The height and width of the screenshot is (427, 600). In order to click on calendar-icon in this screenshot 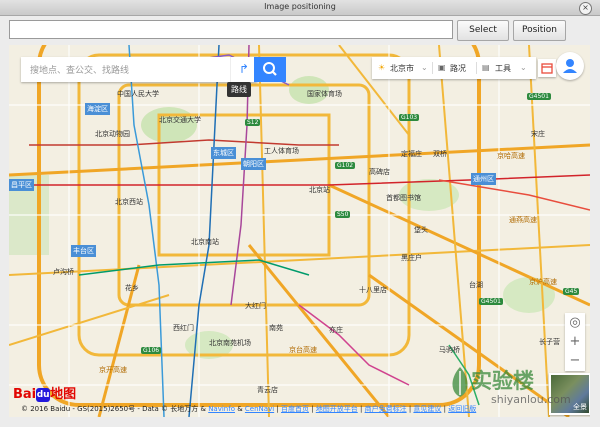, I will do `click(547, 68)`.